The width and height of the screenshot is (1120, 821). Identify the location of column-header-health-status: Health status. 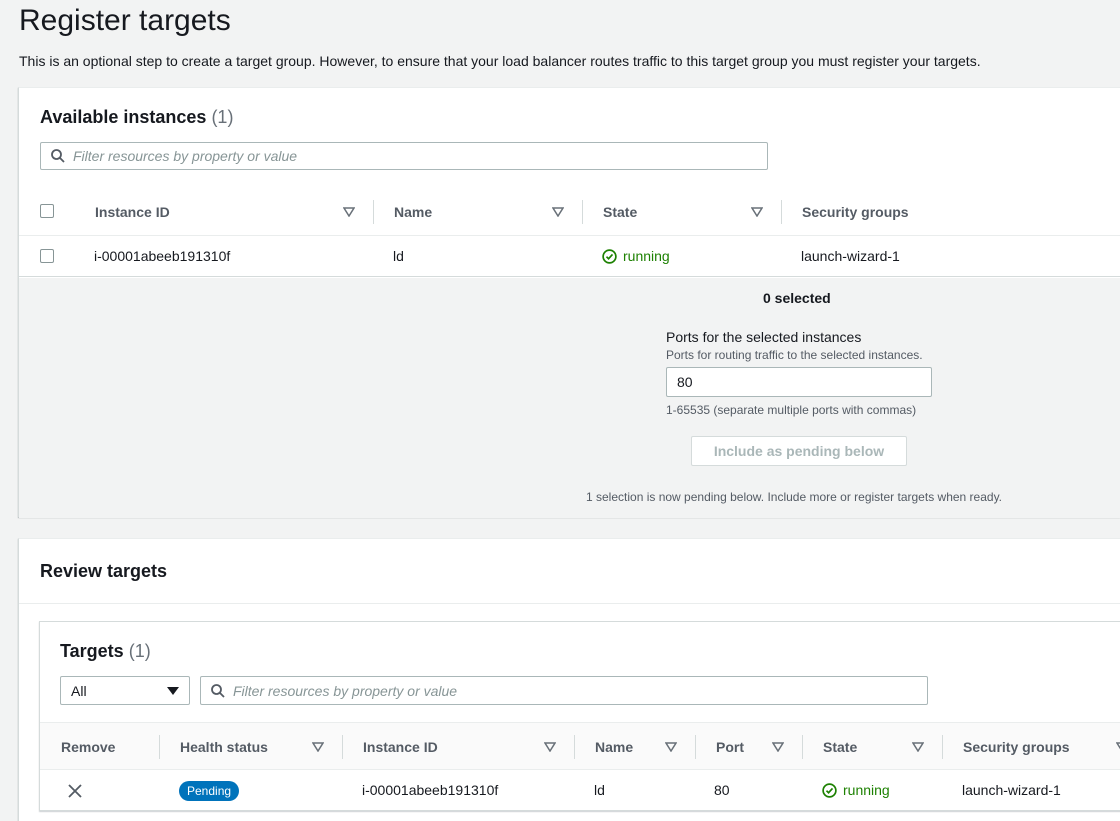
(224, 747).